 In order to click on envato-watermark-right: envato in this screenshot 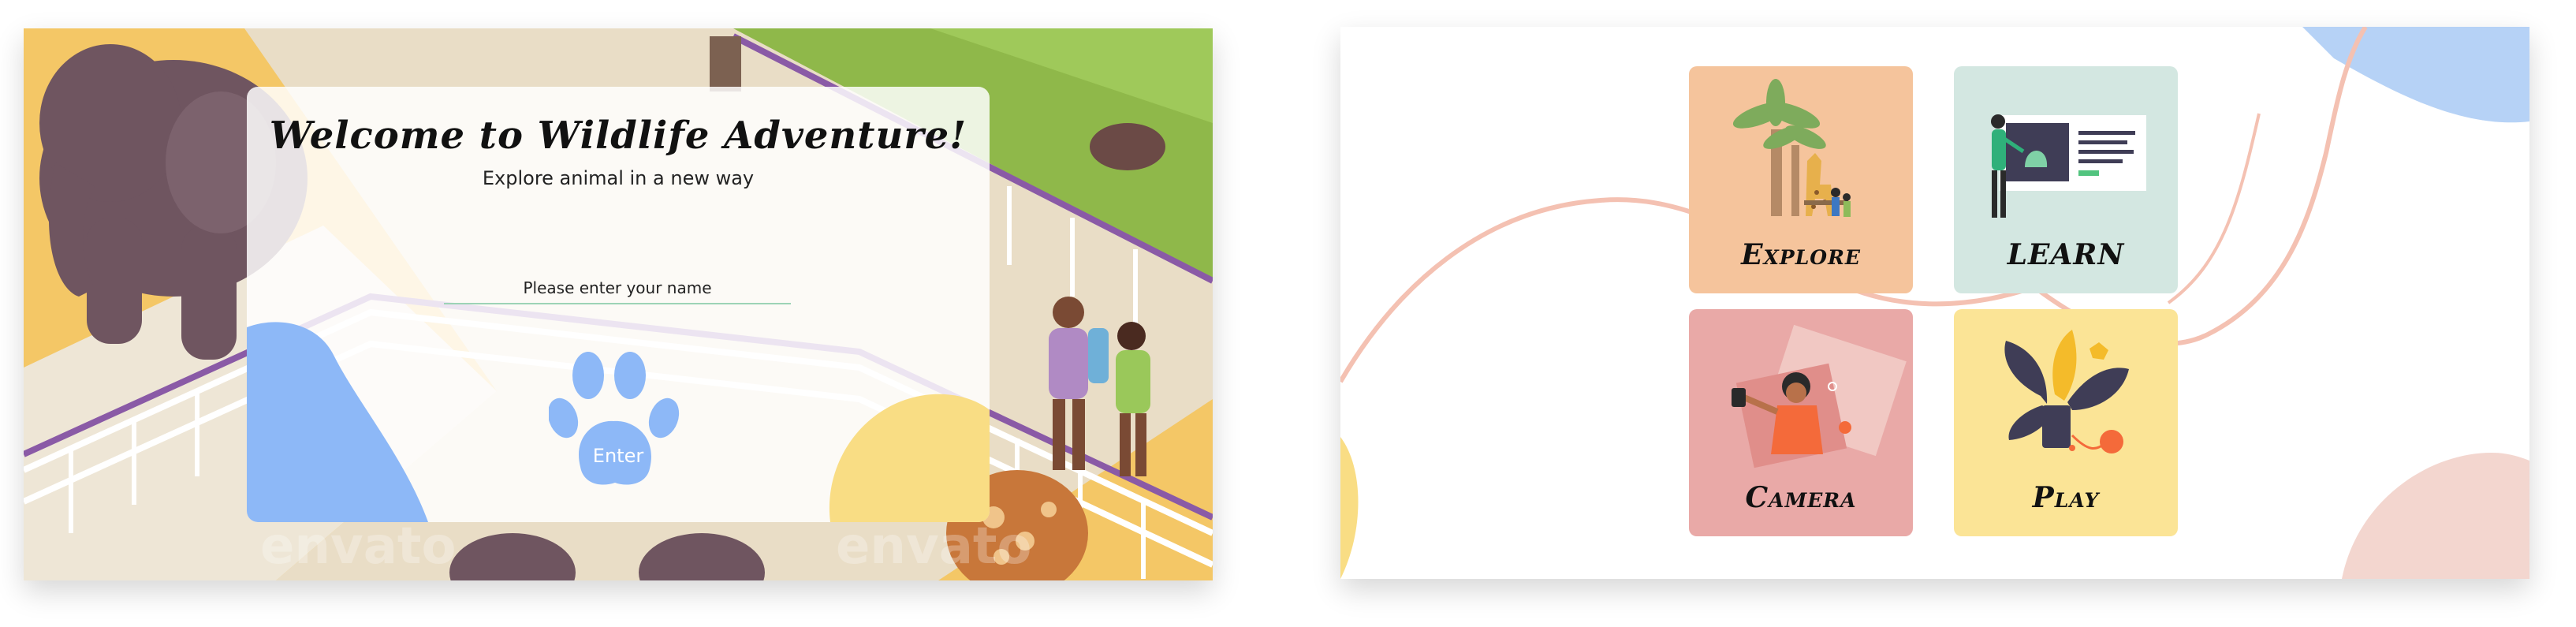, I will do `click(934, 547)`.